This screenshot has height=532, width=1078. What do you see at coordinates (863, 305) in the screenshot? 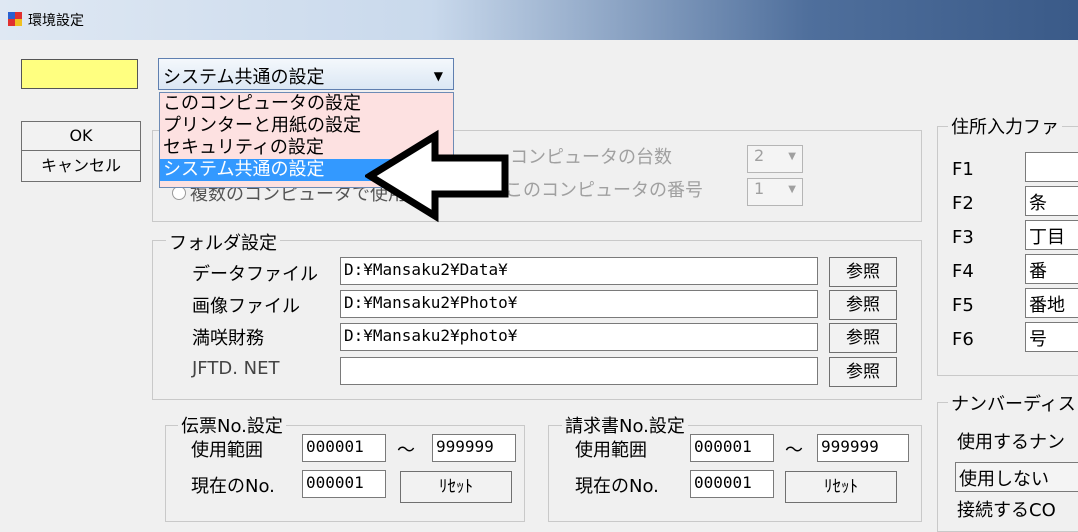
I see `browse-button-image: 参照` at bounding box center [863, 305].